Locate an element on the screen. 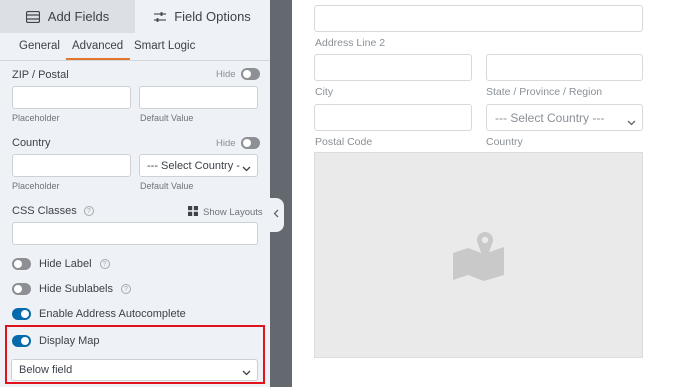 This screenshot has width=680, height=387. subtab-smart-logic: Smart Logic is located at coordinates (164, 46).